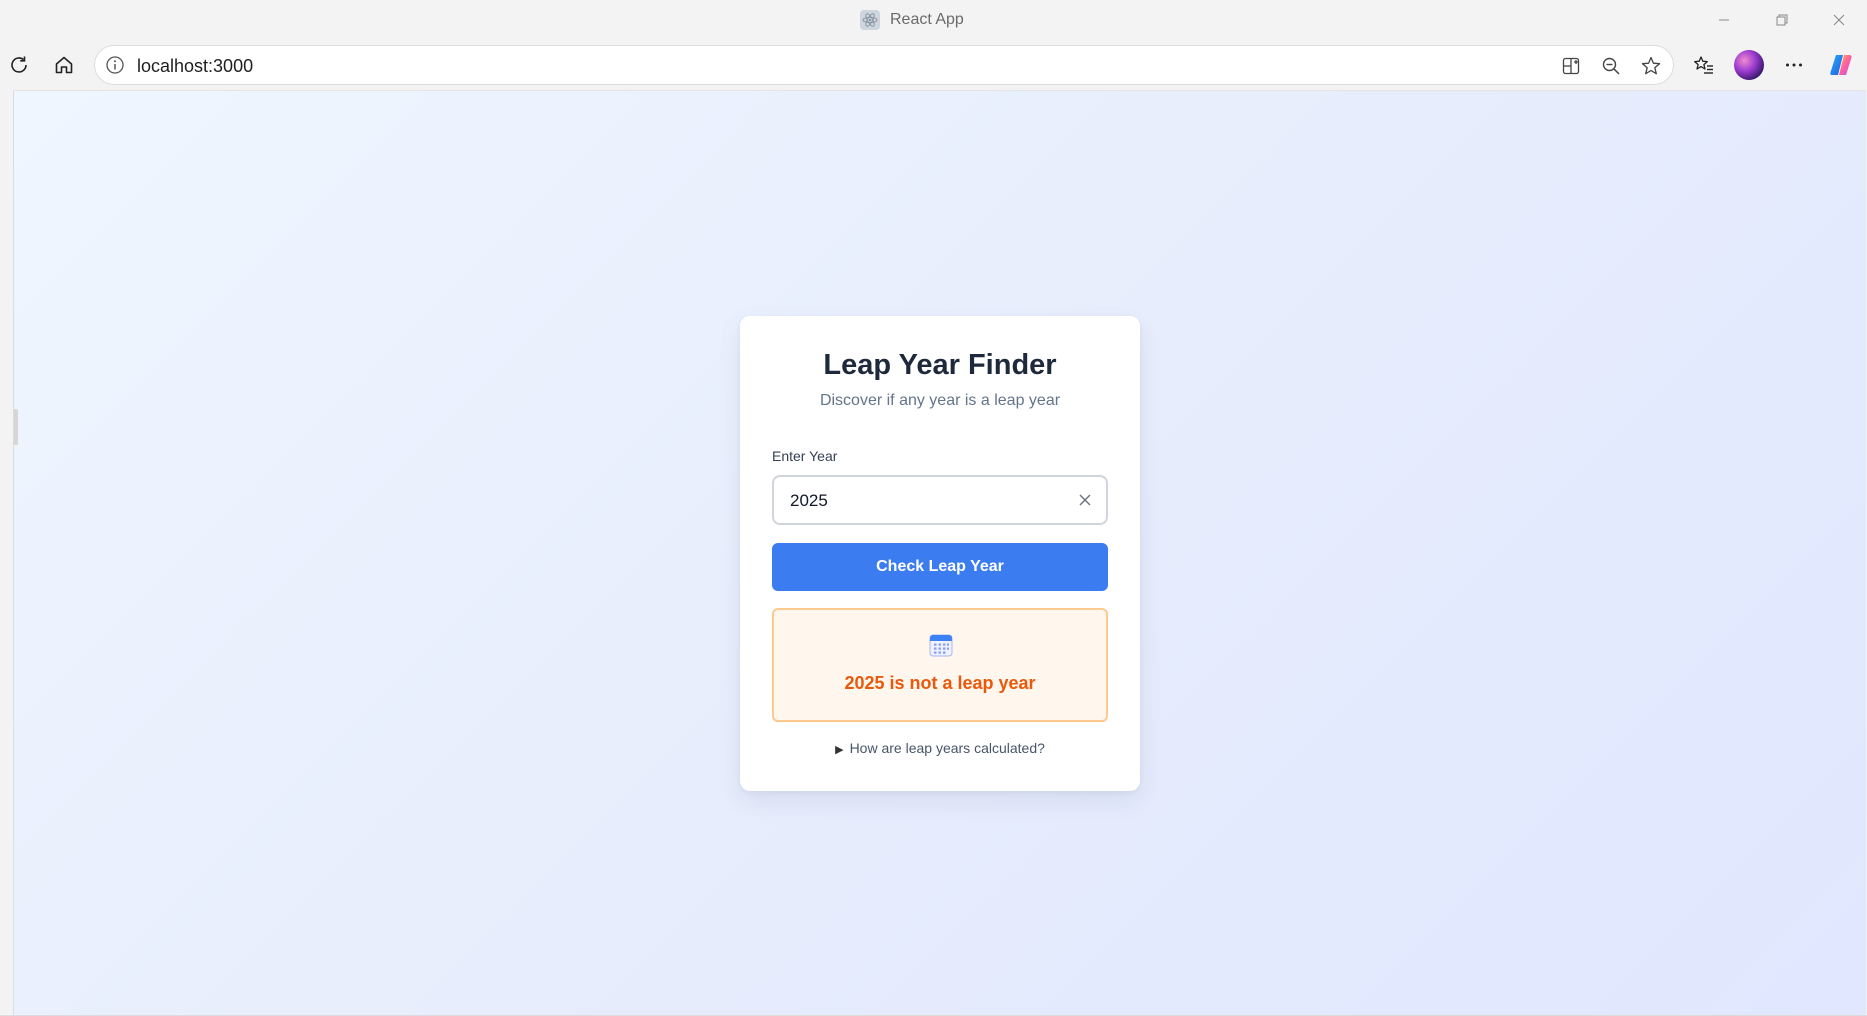  I want to click on info-icon, so click(115, 65).